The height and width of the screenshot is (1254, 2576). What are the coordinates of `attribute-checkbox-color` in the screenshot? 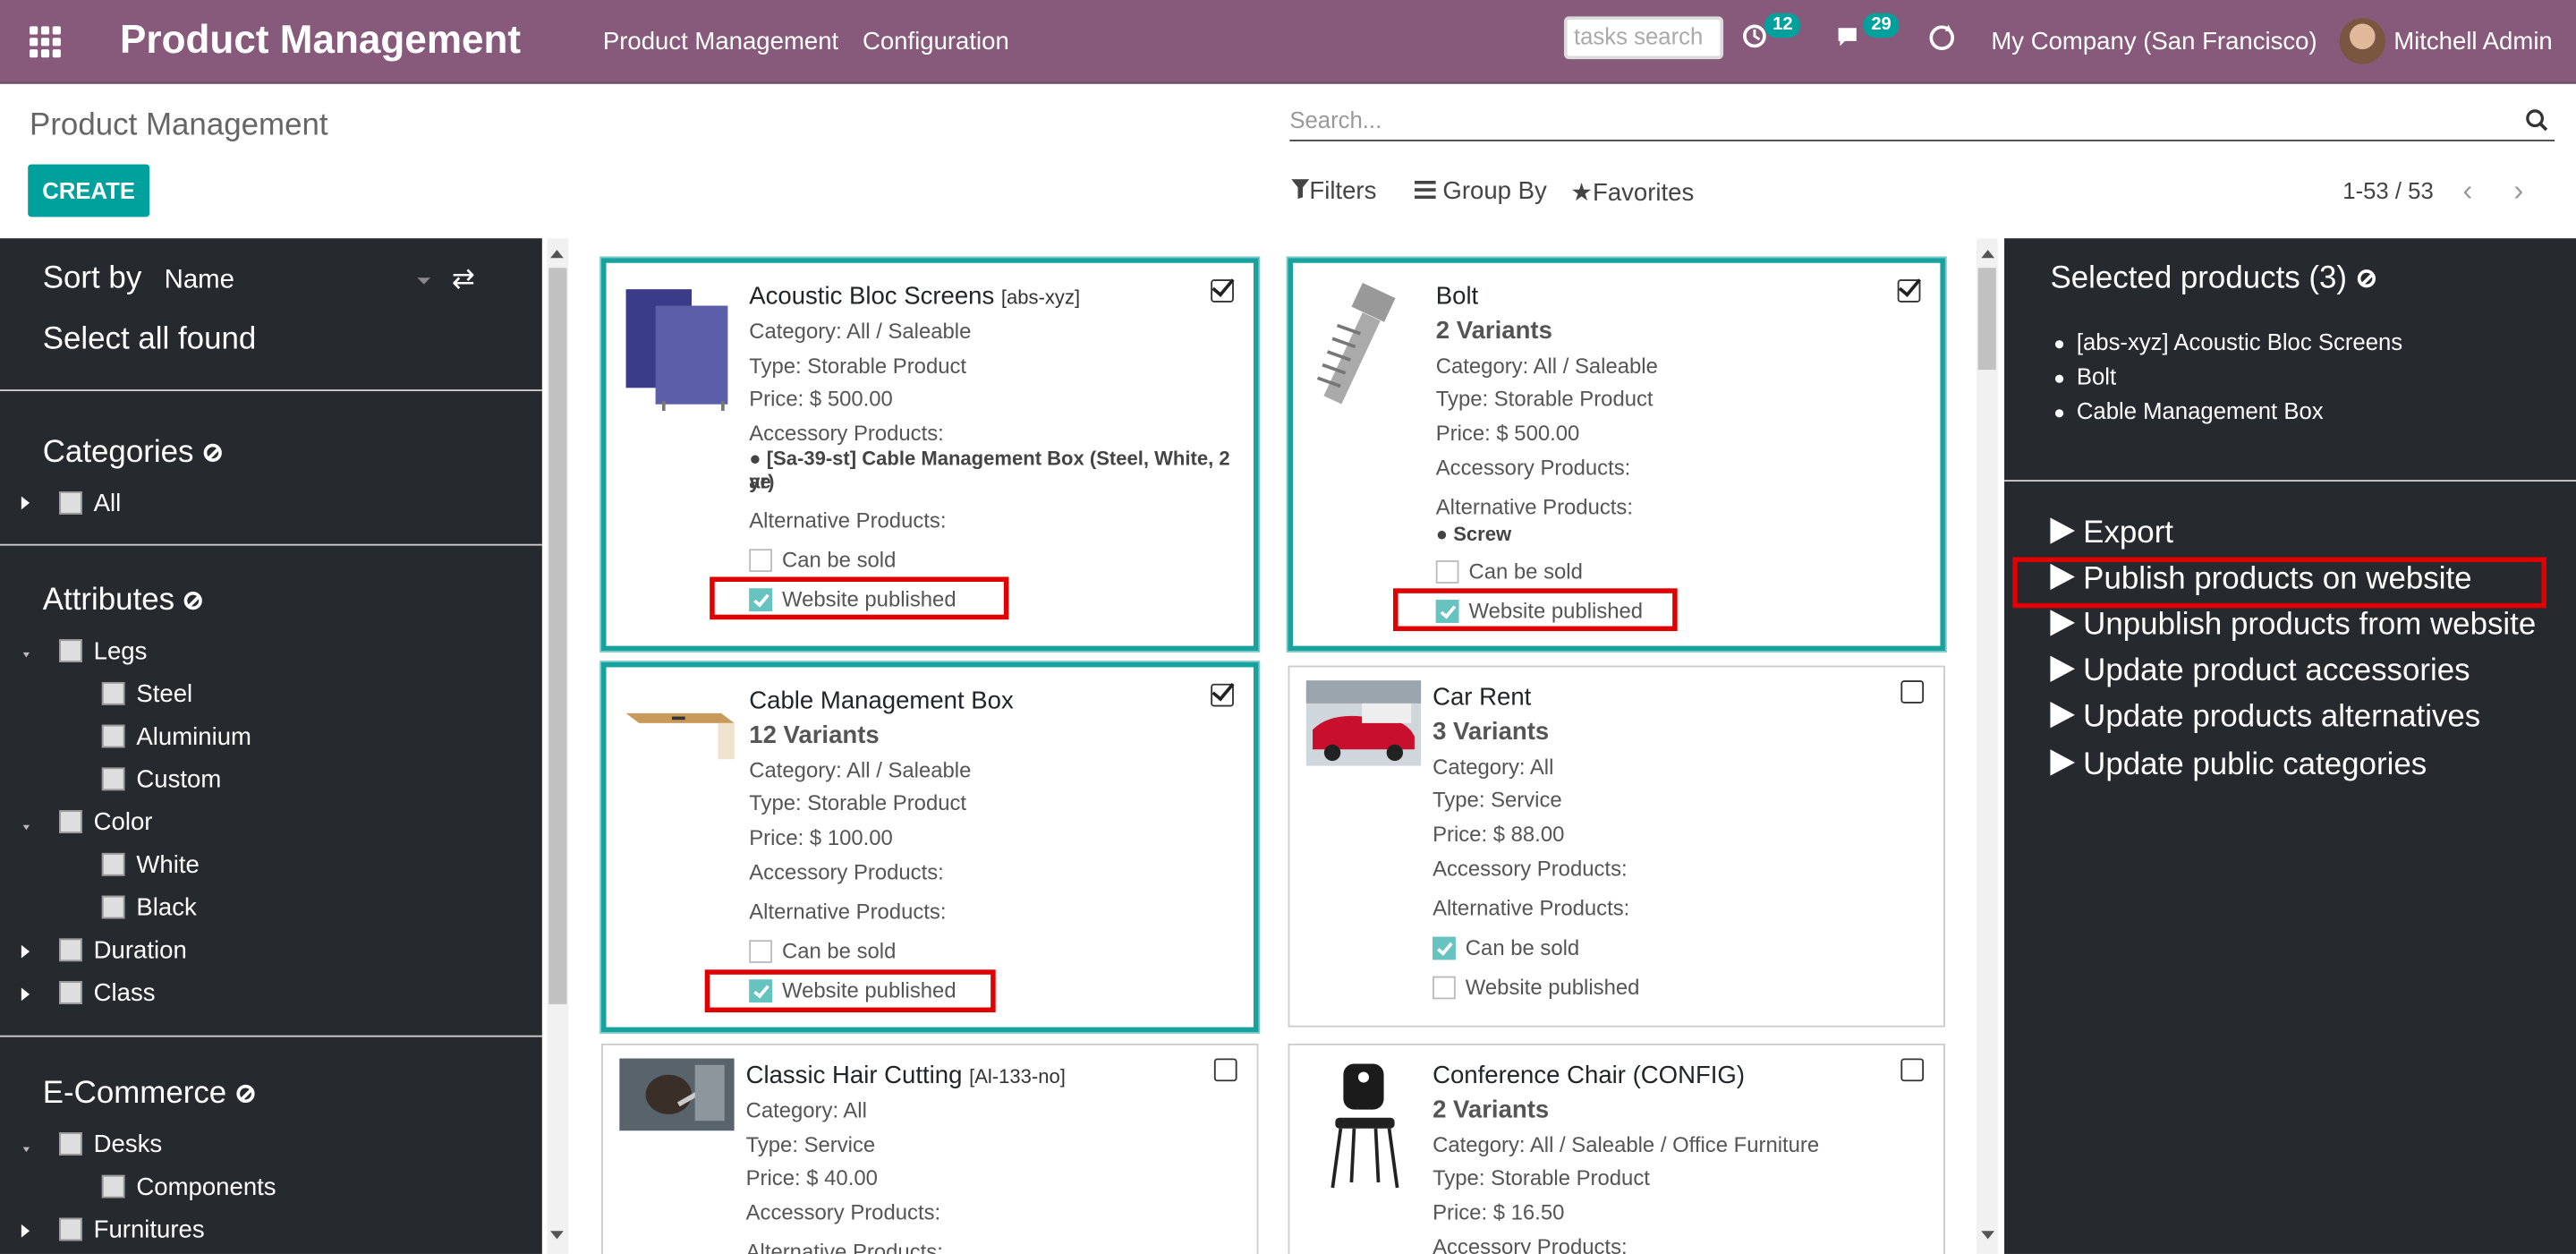 It's located at (70, 821).